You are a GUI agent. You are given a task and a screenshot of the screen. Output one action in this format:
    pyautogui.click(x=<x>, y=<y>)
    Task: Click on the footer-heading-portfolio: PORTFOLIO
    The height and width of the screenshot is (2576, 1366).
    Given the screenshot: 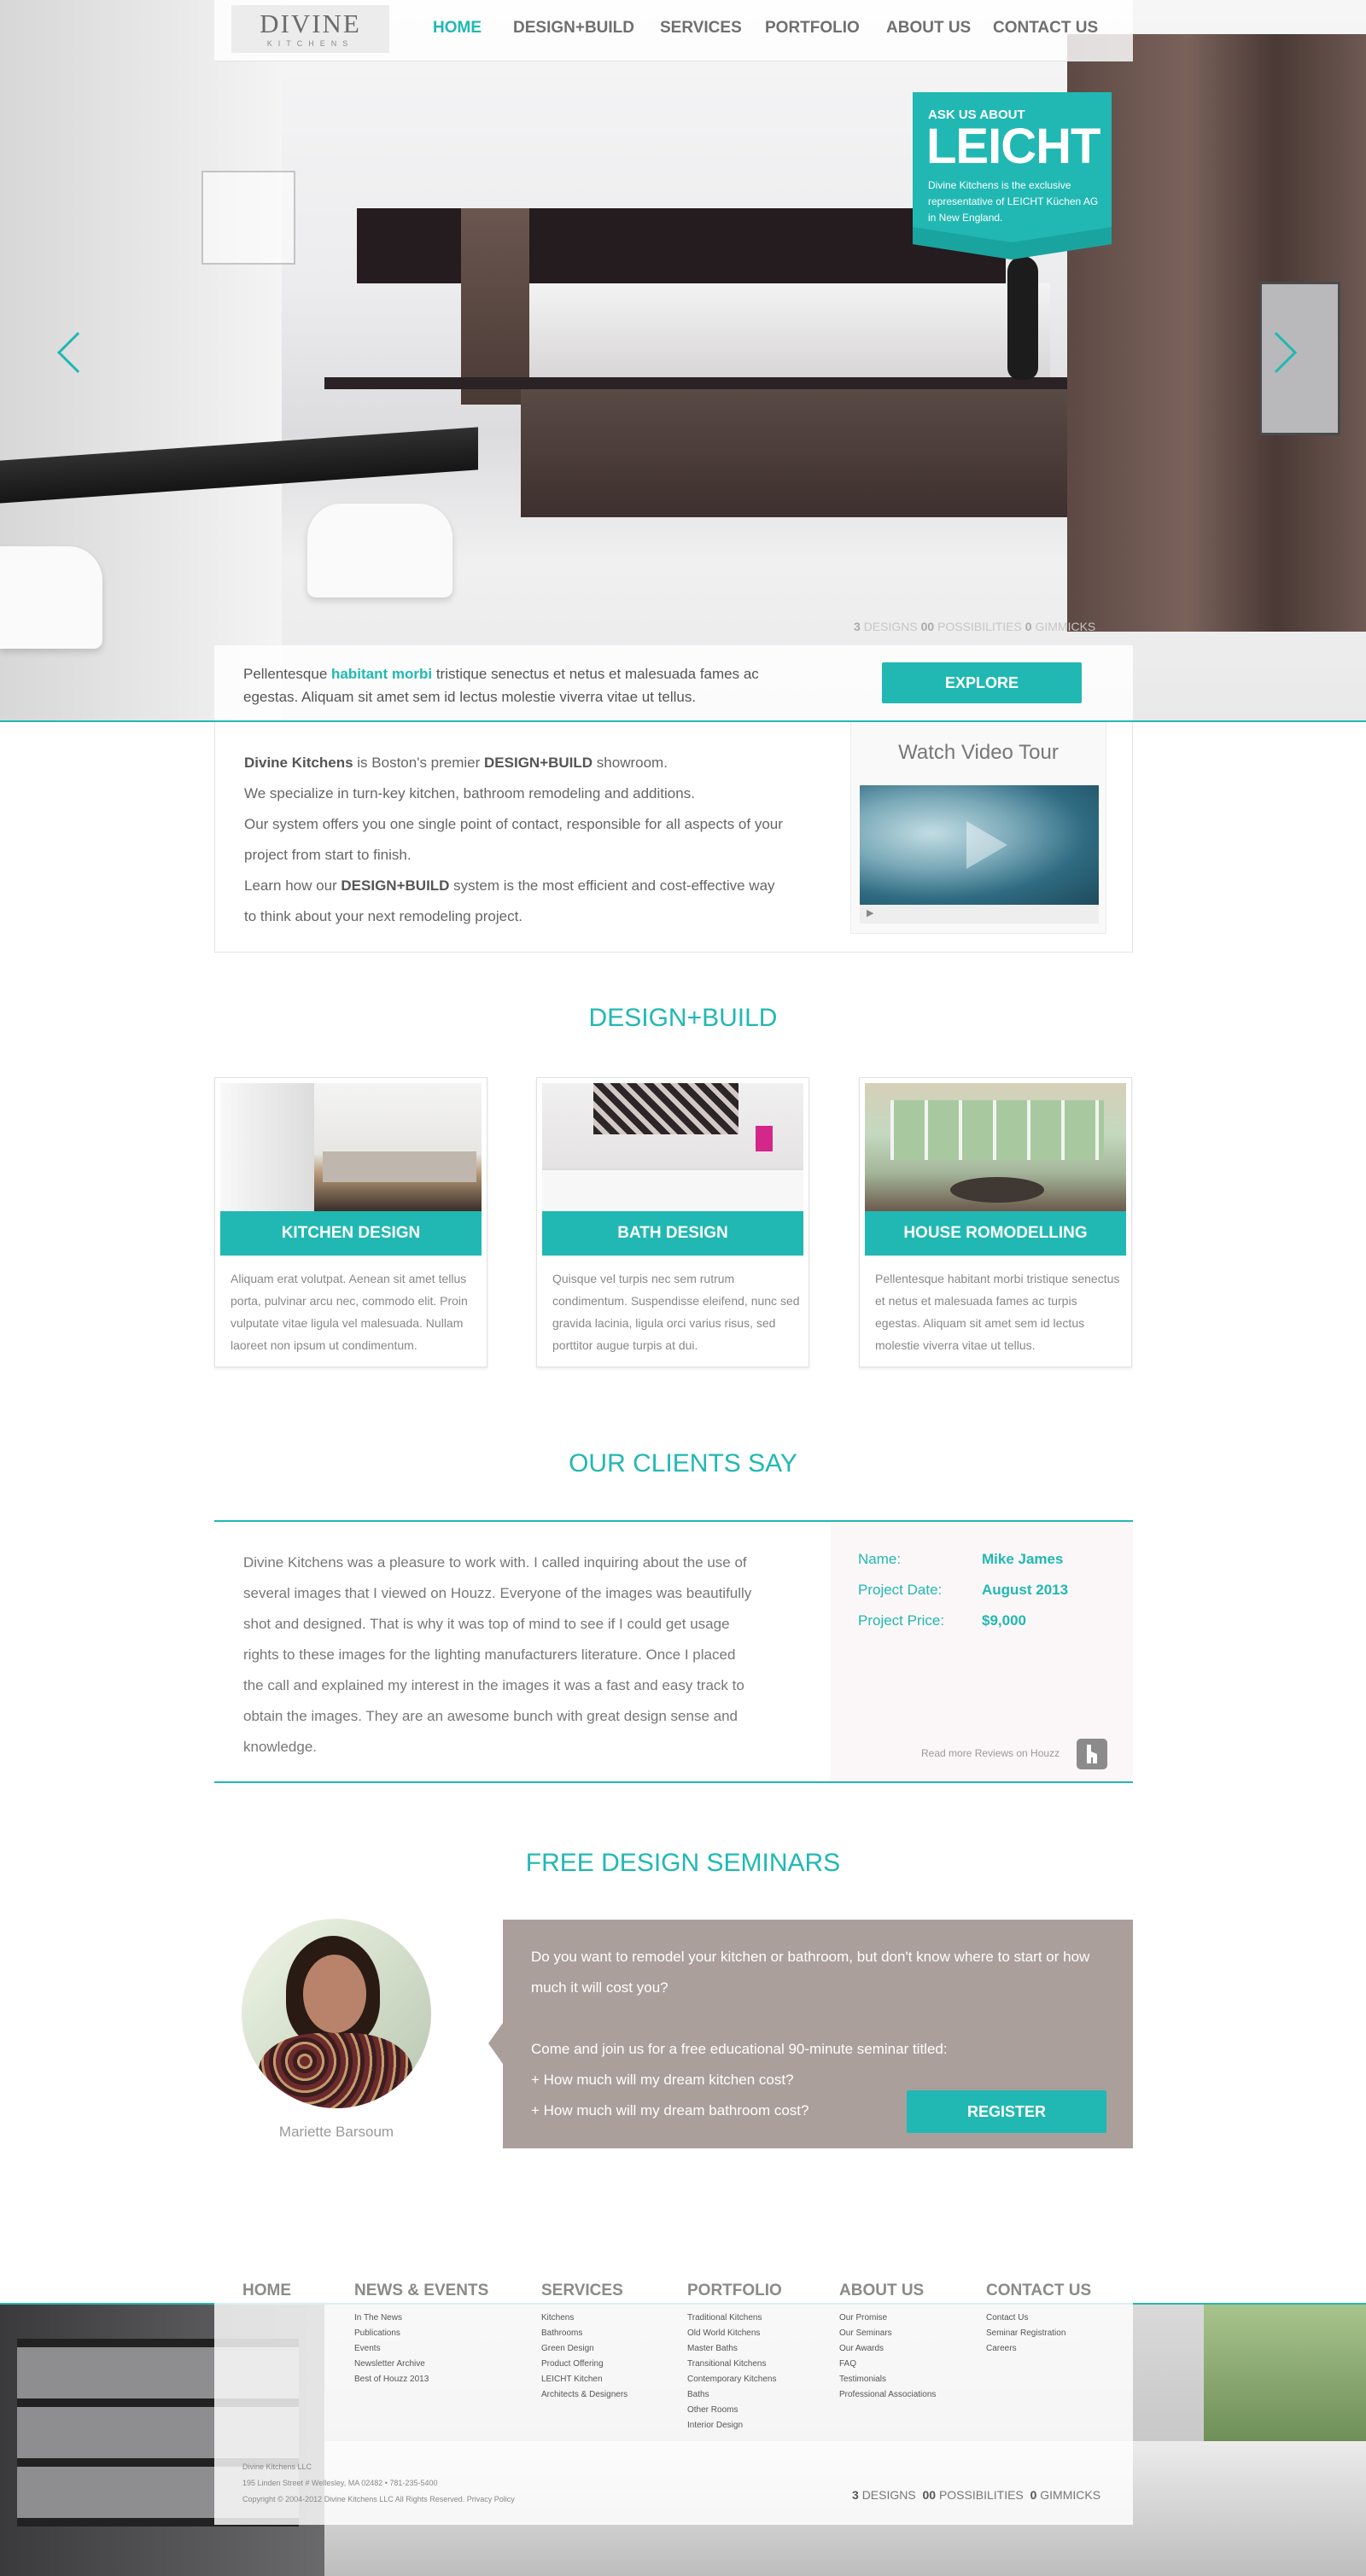 What is the action you would take?
    pyautogui.click(x=734, y=2291)
    